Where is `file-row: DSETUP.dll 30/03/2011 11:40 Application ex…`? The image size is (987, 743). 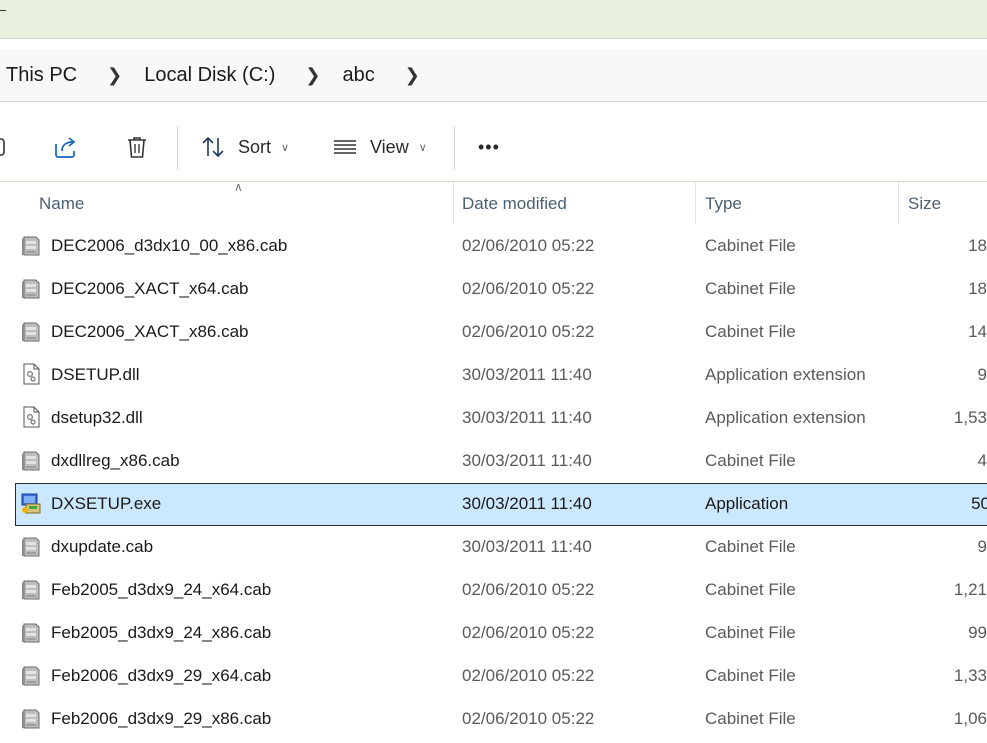
file-row: DSETUP.dll 30/03/2011 11:40 Application ex… is located at coordinates (493, 375).